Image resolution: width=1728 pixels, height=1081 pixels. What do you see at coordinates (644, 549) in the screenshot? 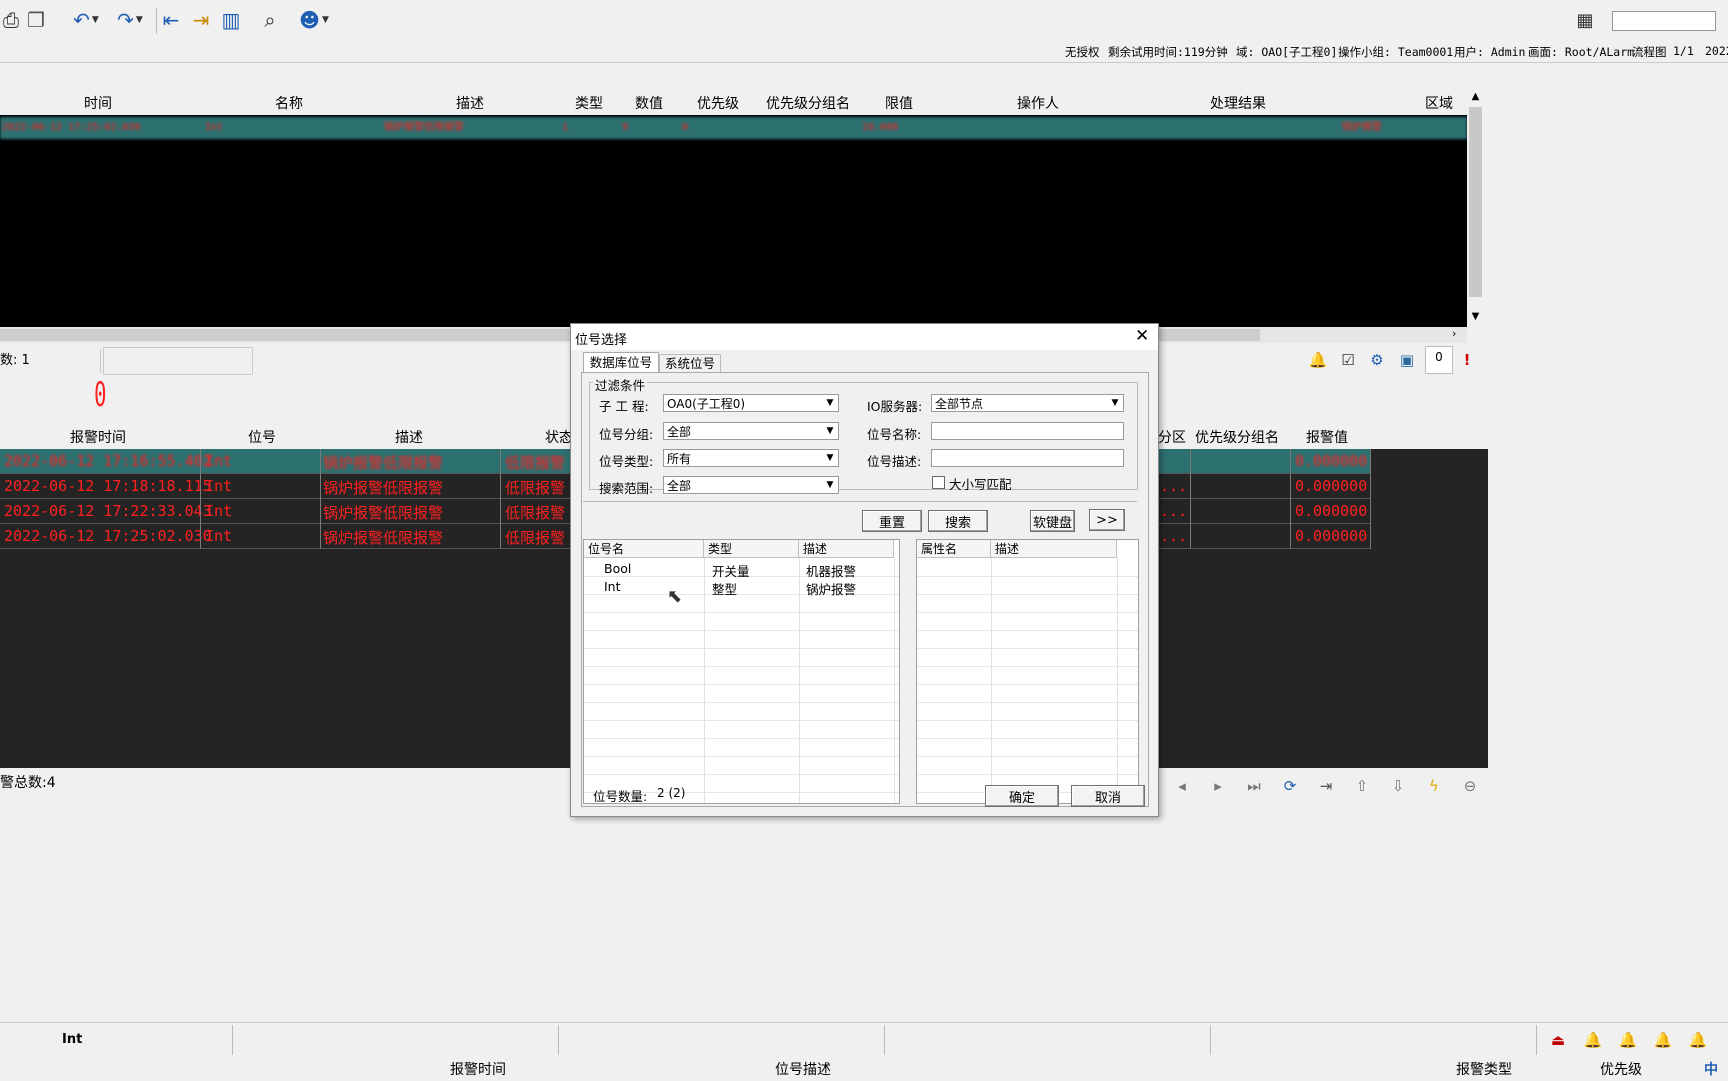
I see `list-header: 位号名` at bounding box center [644, 549].